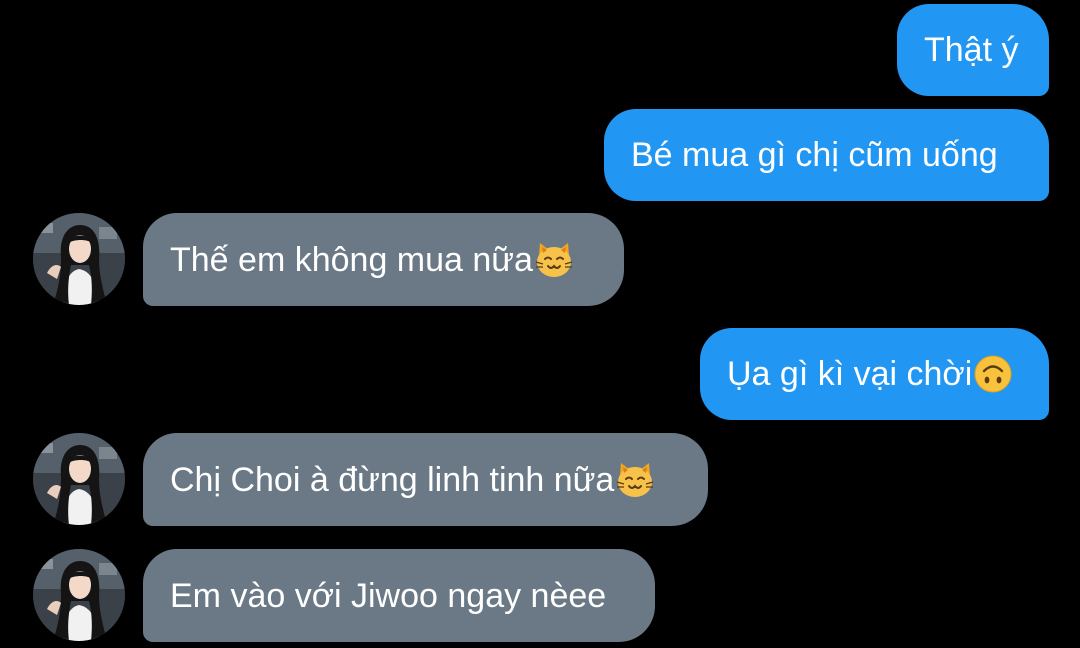 This screenshot has width=1080, height=648. I want to click on outgoing-message-bubble: Ụa gì kì vại chời, so click(874, 374).